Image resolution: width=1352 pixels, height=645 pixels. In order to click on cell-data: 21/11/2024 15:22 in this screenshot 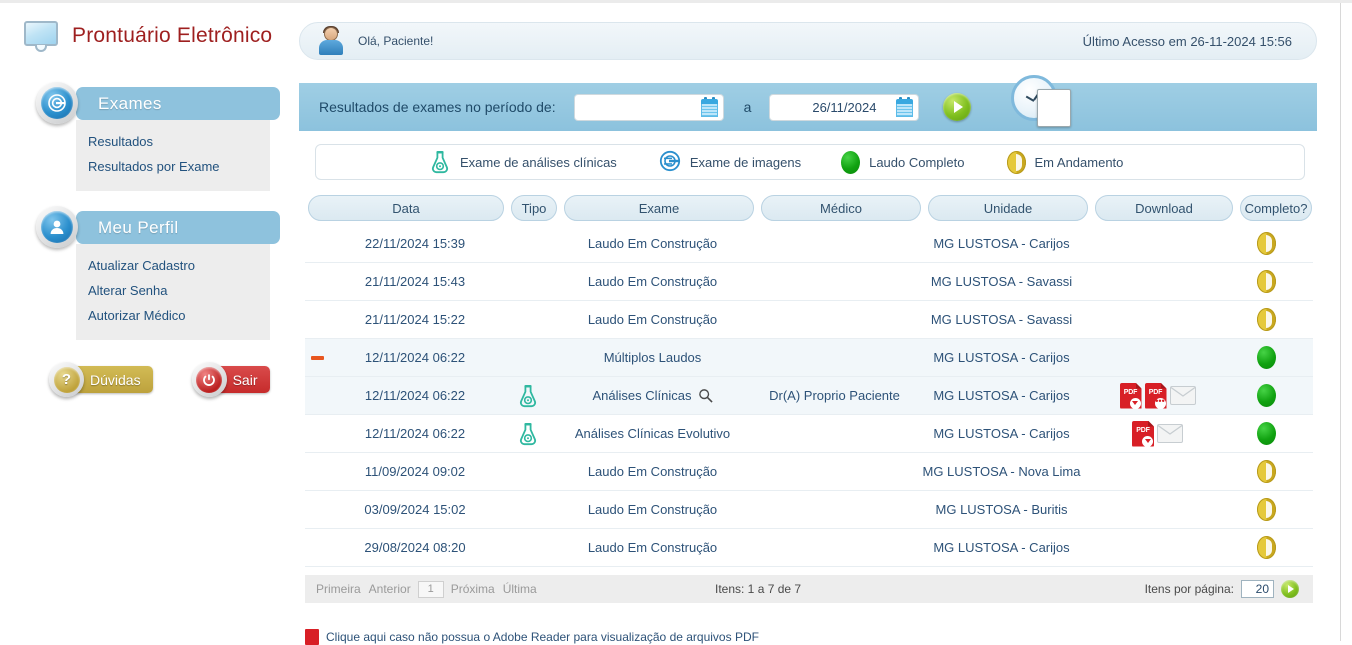, I will do `click(415, 319)`.